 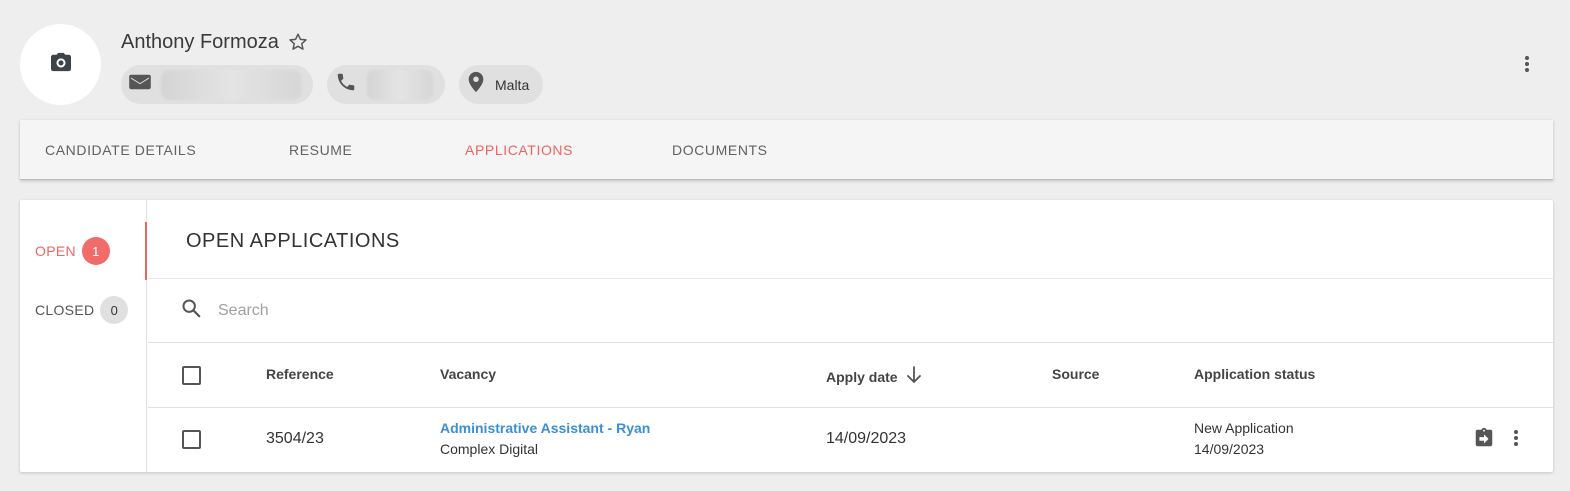 What do you see at coordinates (191, 439) in the screenshot?
I see `row-checkbox` at bounding box center [191, 439].